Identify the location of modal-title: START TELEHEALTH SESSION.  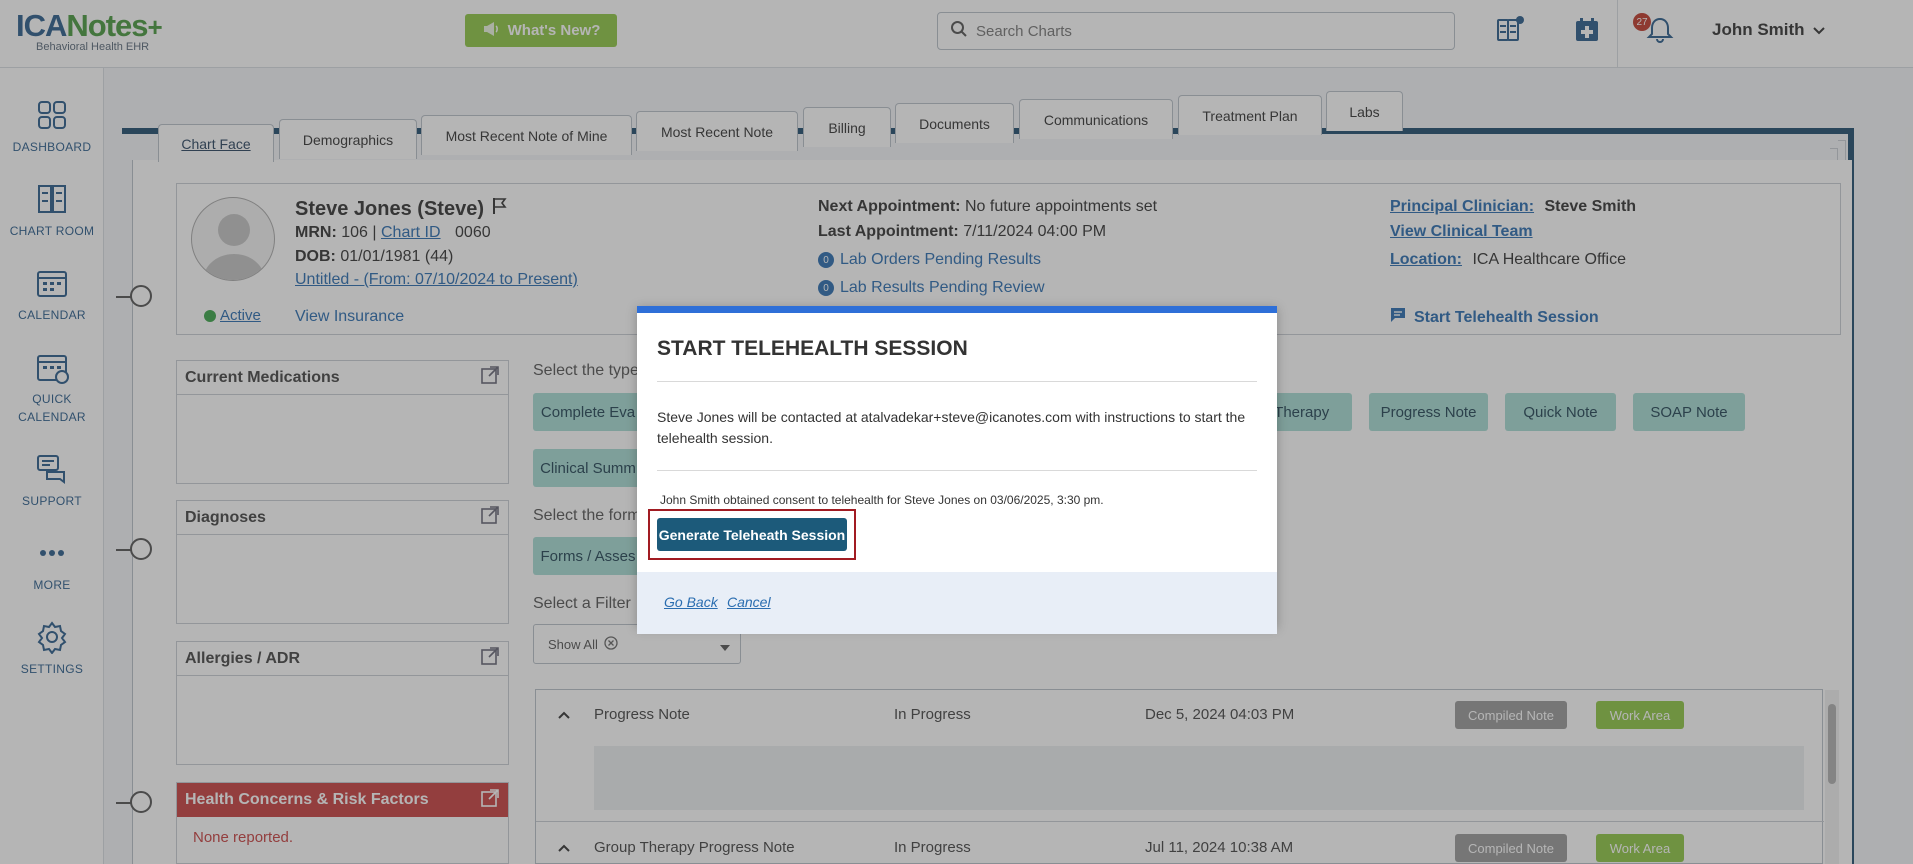
(812, 348).